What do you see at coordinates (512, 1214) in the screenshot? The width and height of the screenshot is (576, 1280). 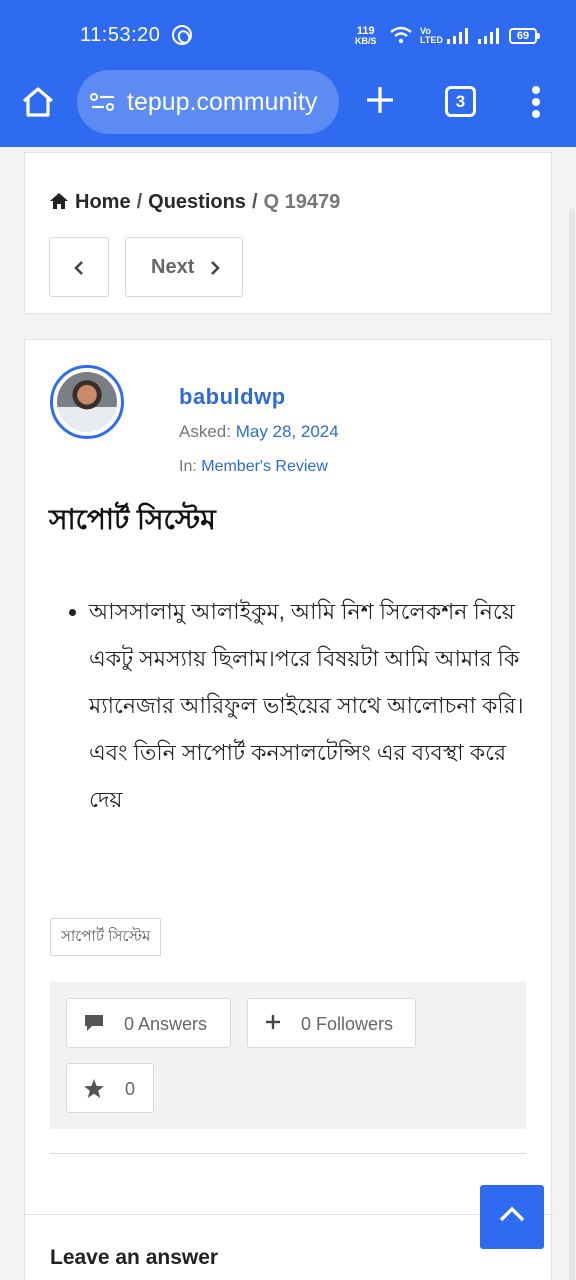 I see `chevron-up-icon` at bounding box center [512, 1214].